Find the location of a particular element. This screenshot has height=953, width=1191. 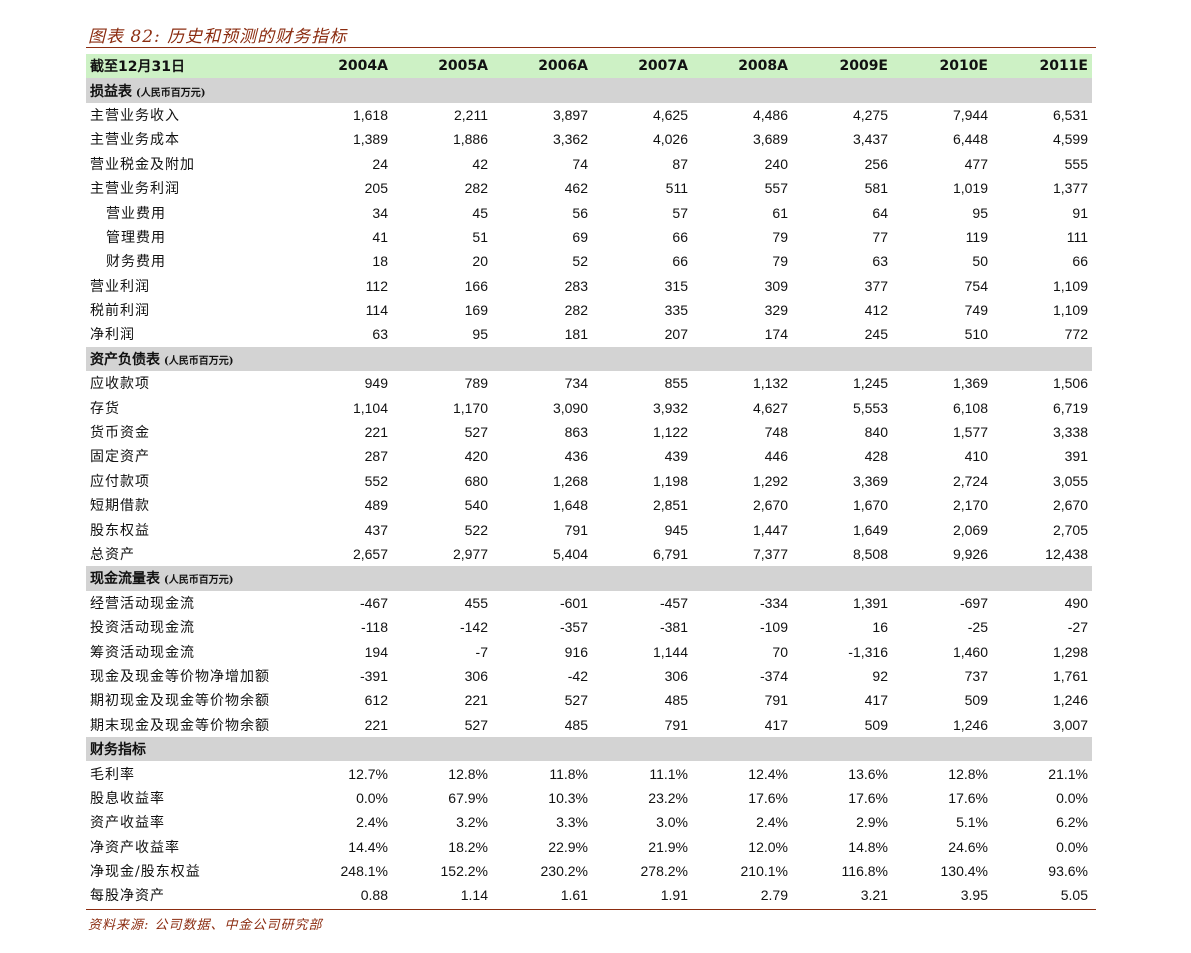

table-cell: 152.2% is located at coordinates (464, 871).